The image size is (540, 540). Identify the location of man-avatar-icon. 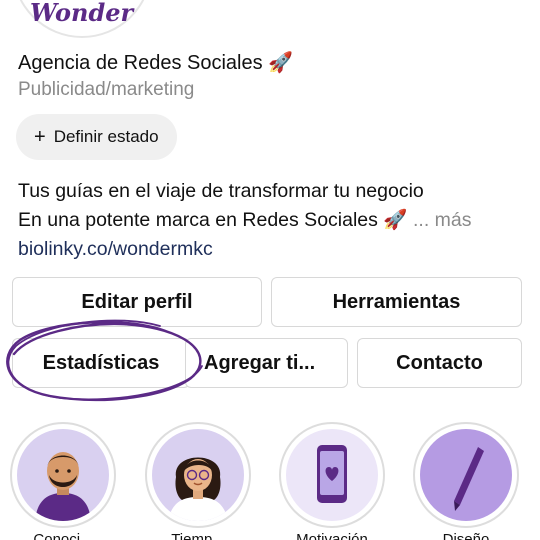
(63, 486).